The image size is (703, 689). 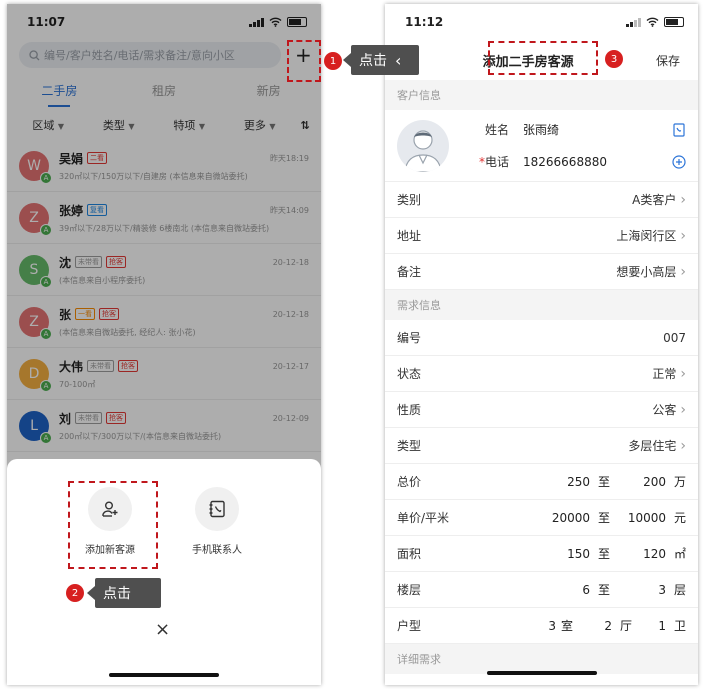 What do you see at coordinates (496, 130) in the screenshot?
I see `name-label: 姓名` at bounding box center [496, 130].